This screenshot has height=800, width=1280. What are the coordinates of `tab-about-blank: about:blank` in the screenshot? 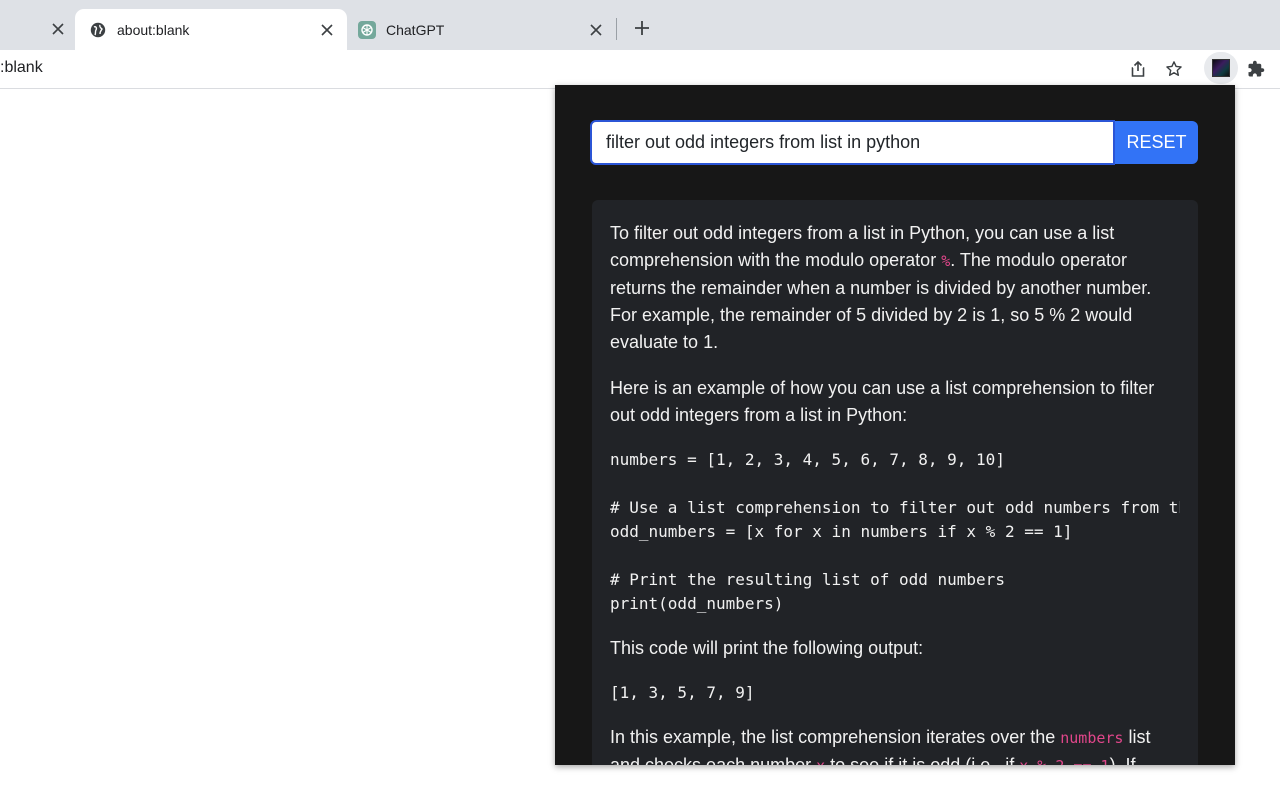 It's located at (211, 29).